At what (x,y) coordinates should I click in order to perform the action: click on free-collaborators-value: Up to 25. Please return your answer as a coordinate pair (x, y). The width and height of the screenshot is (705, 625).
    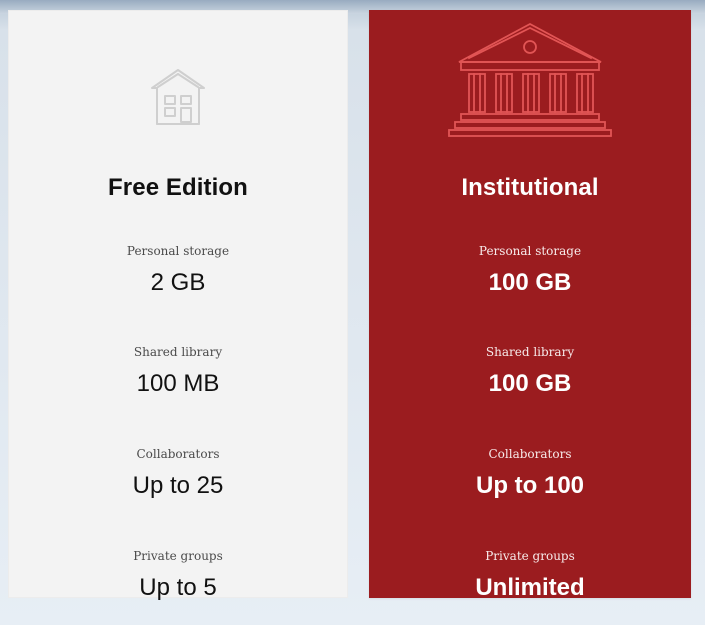
    Looking at the image, I should click on (178, 485).